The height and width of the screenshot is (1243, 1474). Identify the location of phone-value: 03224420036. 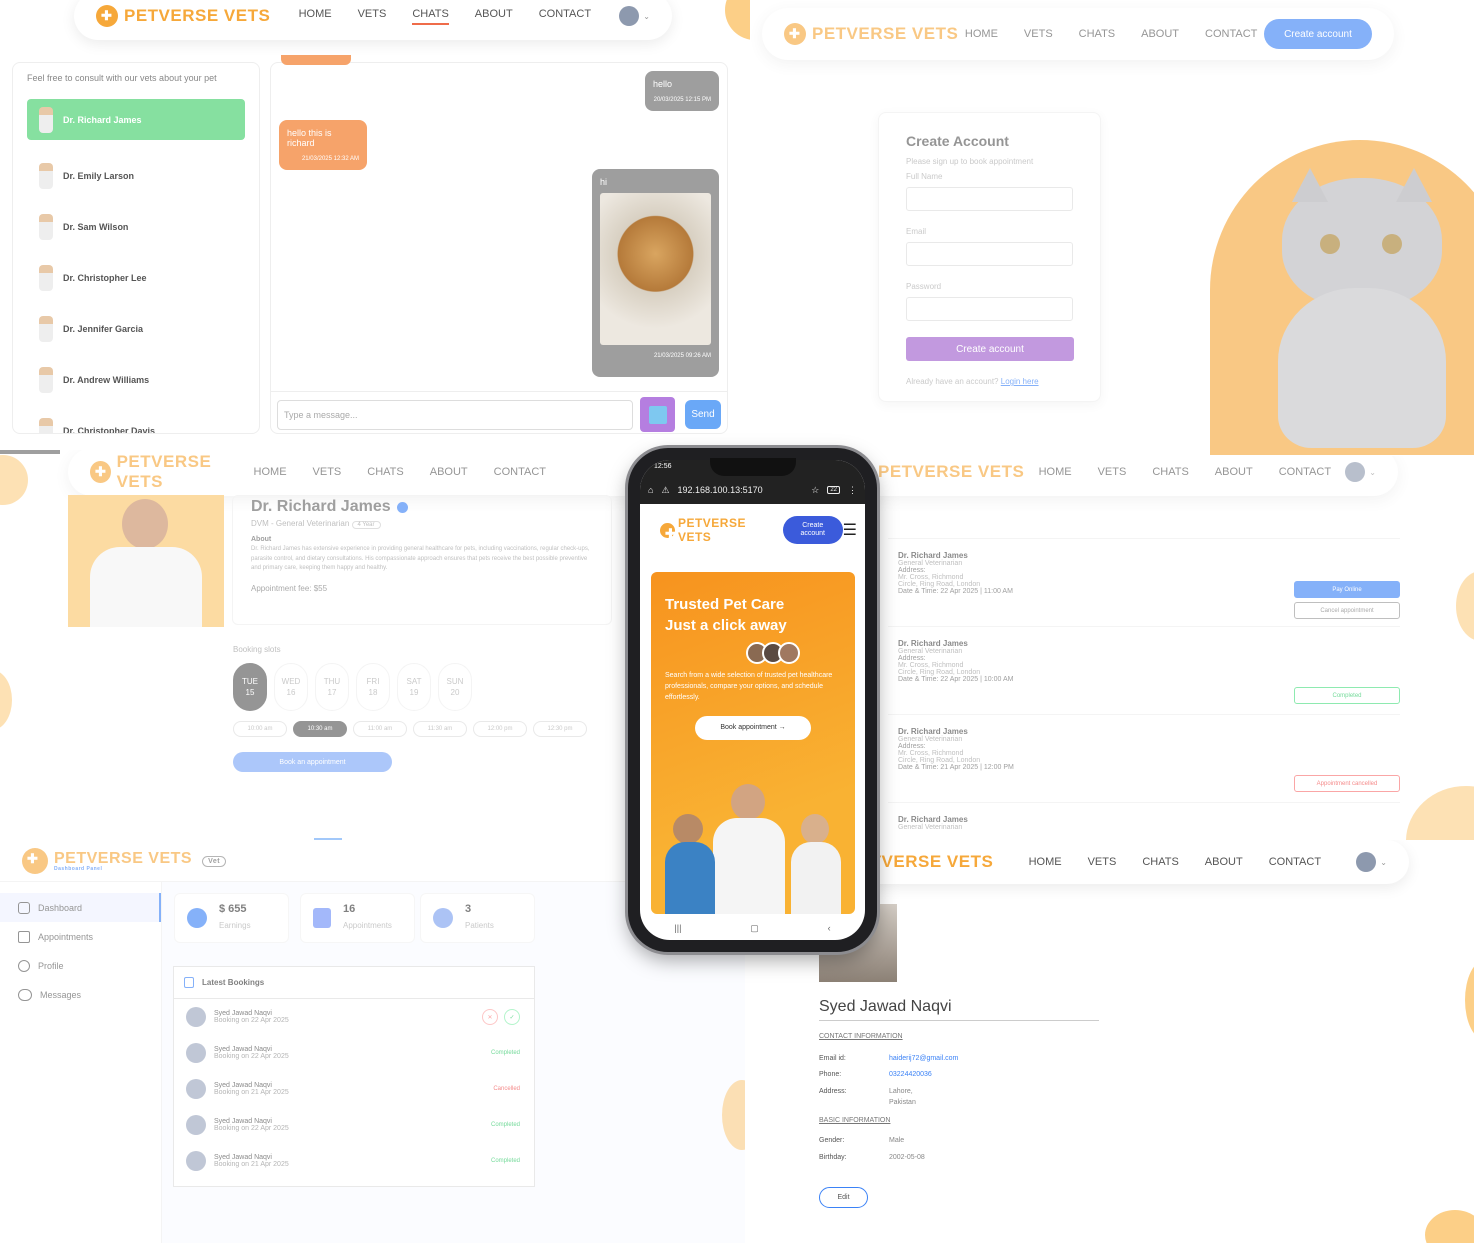
(910, 1074).